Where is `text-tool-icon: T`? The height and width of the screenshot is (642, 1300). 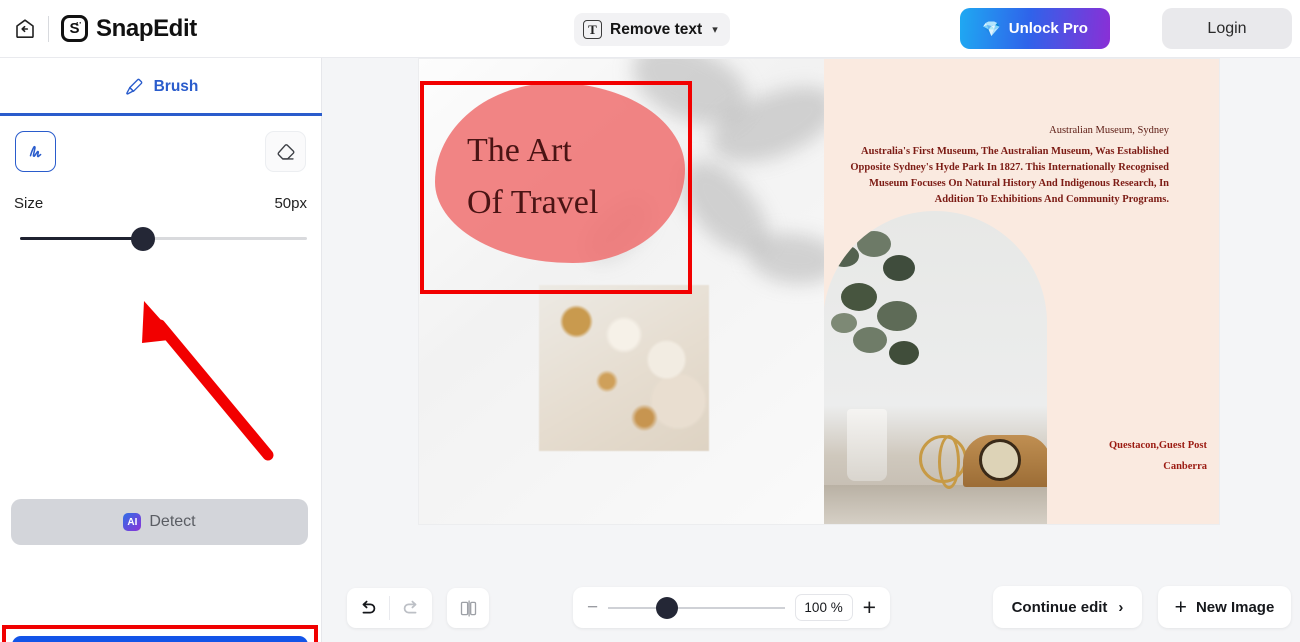 text-tool-icon: T is located at coordinates (592, 29).